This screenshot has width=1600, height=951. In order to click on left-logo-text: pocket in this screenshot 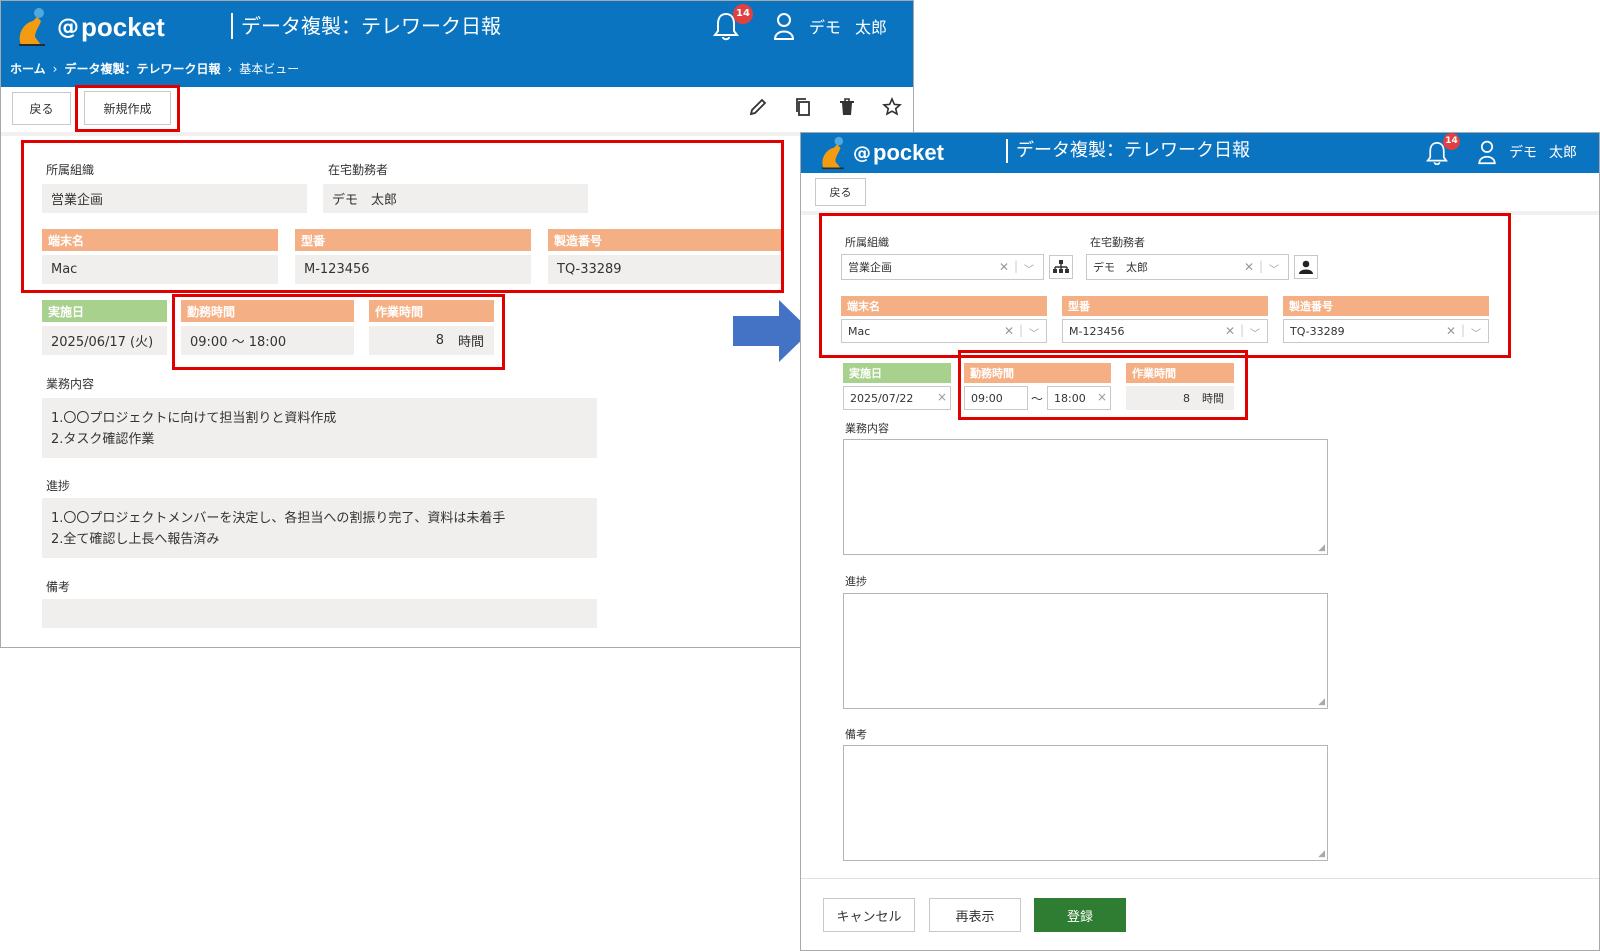, I will do `click(123, 26)`.